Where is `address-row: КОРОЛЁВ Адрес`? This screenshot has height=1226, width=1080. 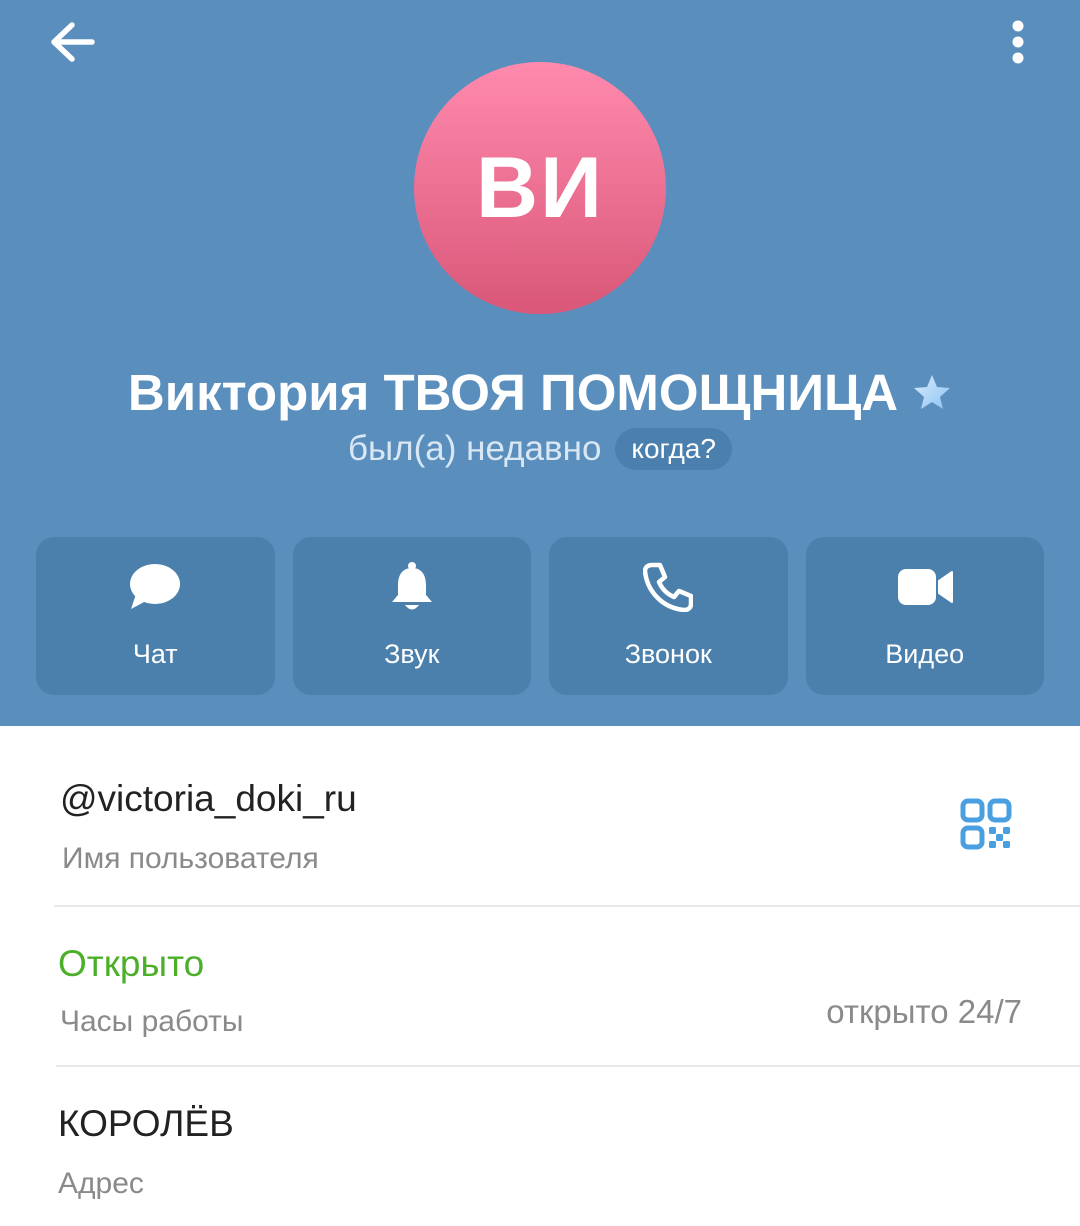
address-row: КОРОЛЁВ Адрес is located at coordinates (540, 1146).